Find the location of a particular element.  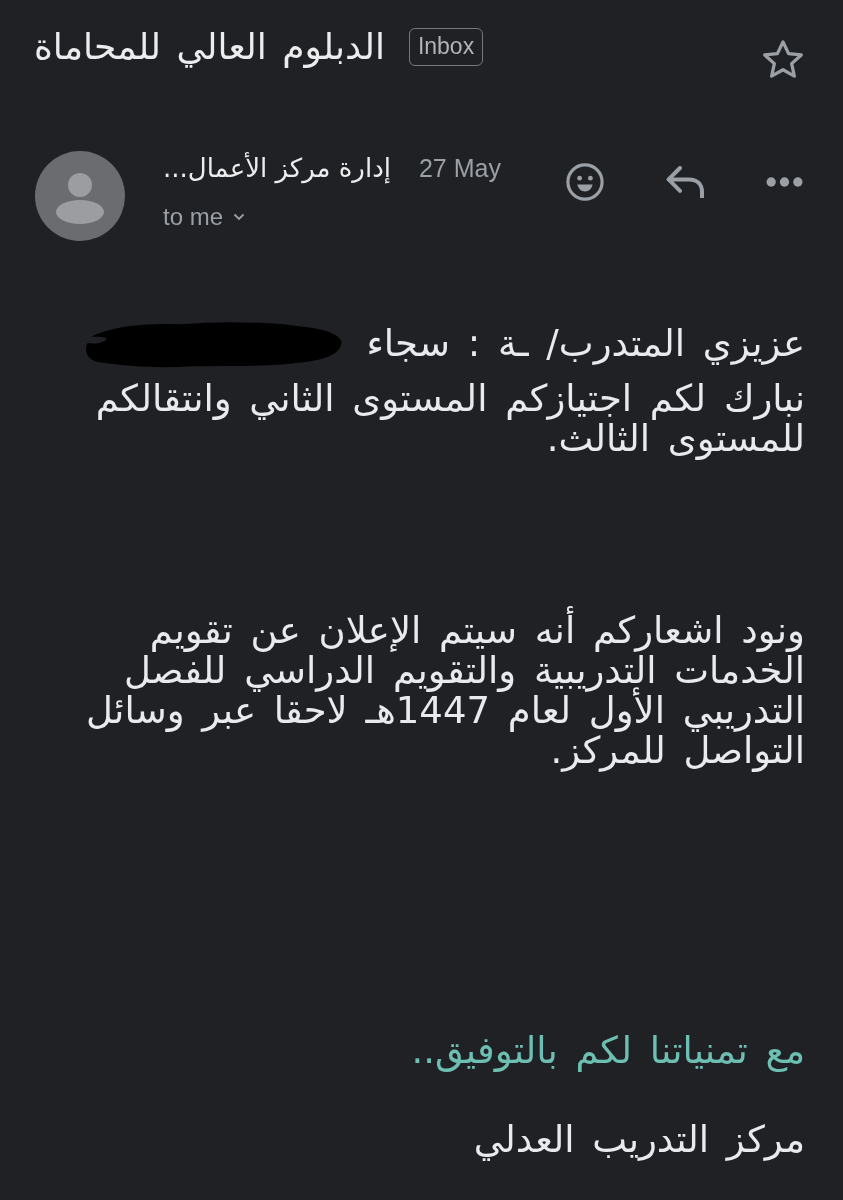

signature-text: مركز التدريب العدلي is located at coordinates (638, 1140).